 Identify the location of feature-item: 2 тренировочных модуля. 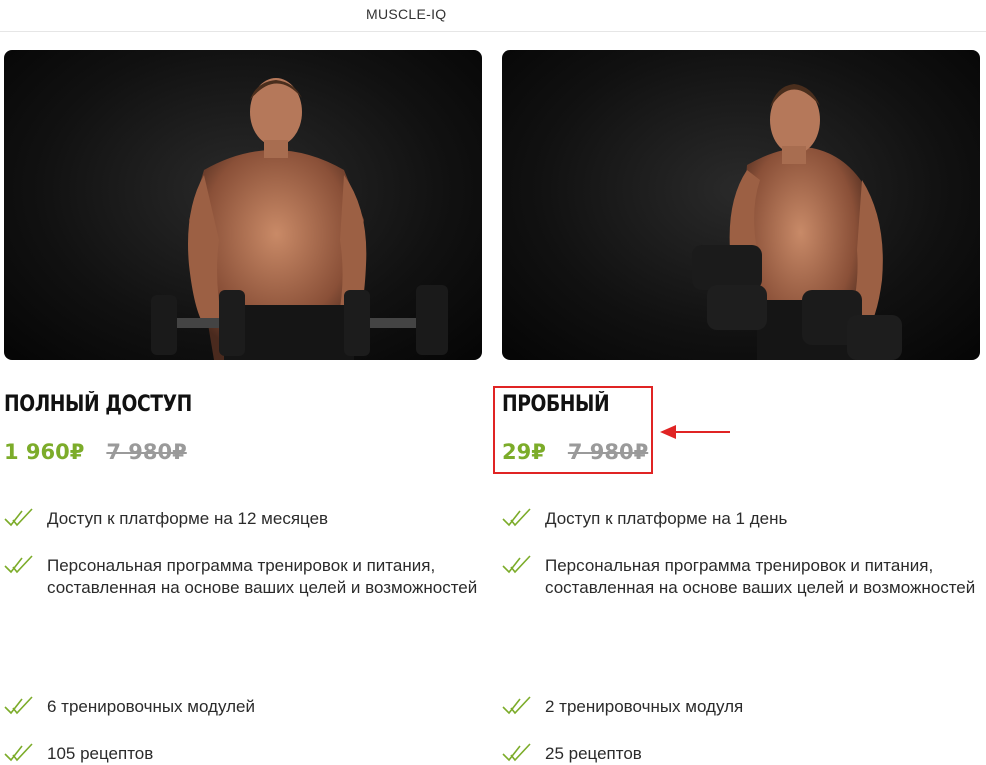
(622, 707).